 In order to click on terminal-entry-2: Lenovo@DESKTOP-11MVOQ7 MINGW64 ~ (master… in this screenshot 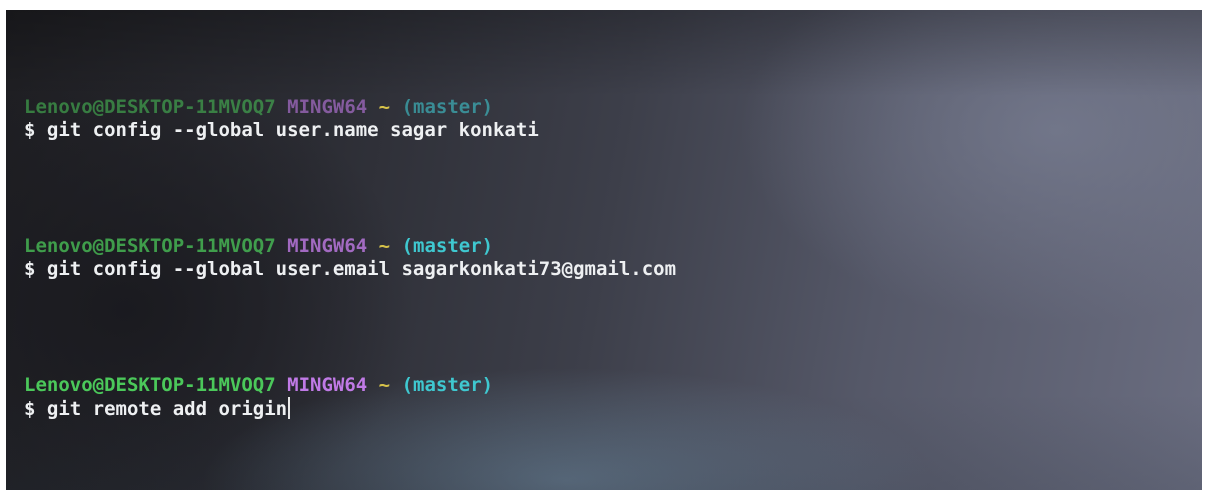, I will do `click(350, 258)`.